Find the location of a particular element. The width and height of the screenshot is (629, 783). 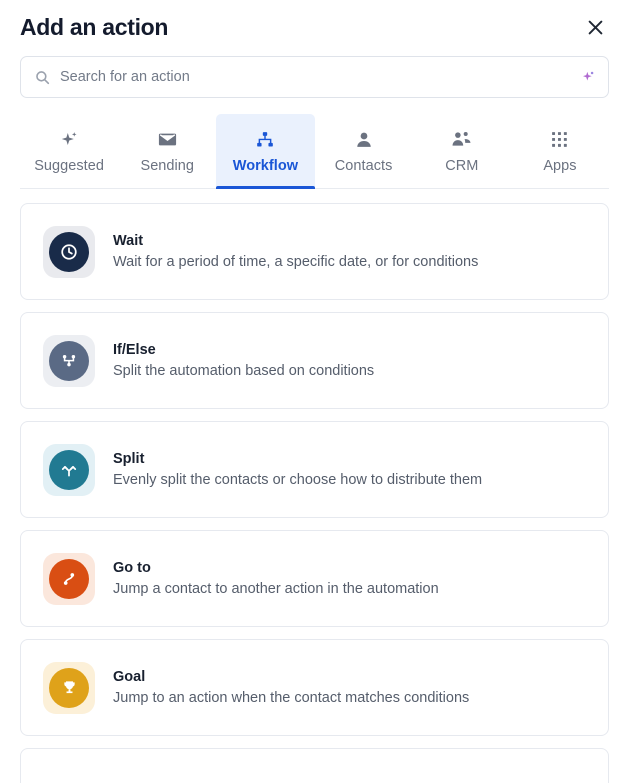

card-title: Split is located at coordinates (129, 459).